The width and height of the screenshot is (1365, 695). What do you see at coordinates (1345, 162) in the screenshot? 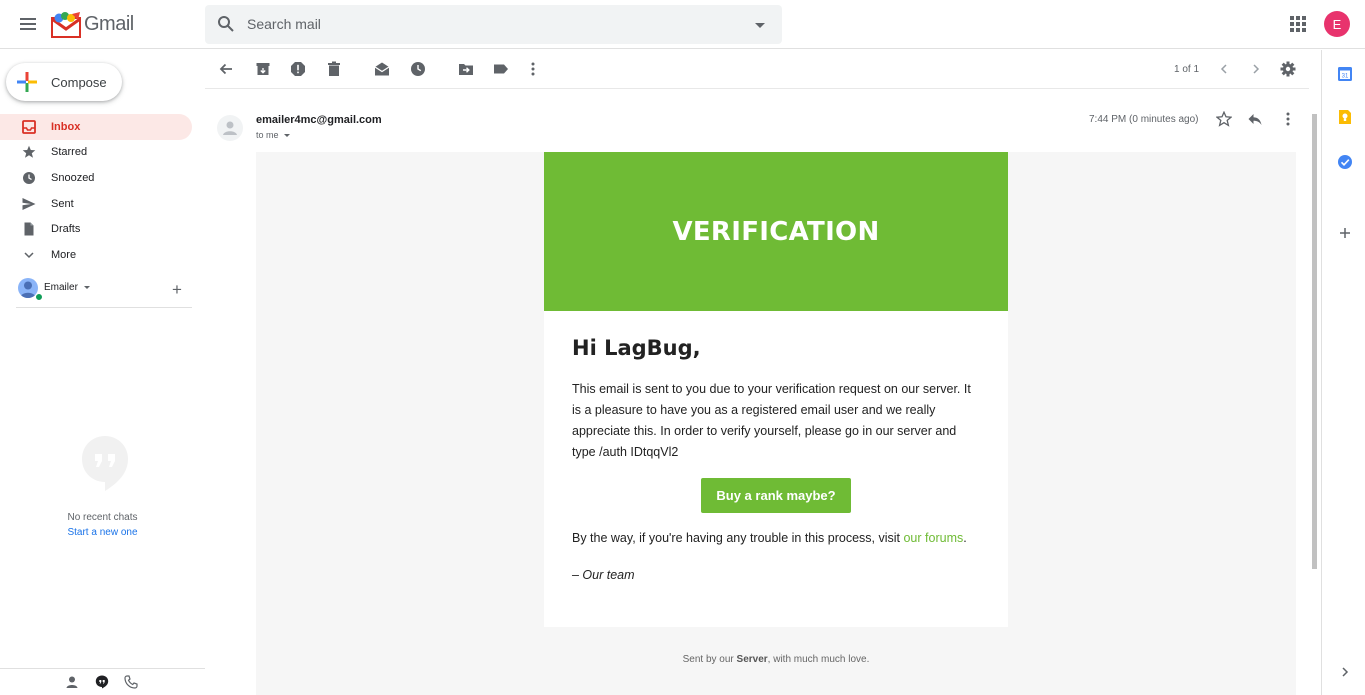
I see `tasks-icon` at bounding box center [1345, 162].